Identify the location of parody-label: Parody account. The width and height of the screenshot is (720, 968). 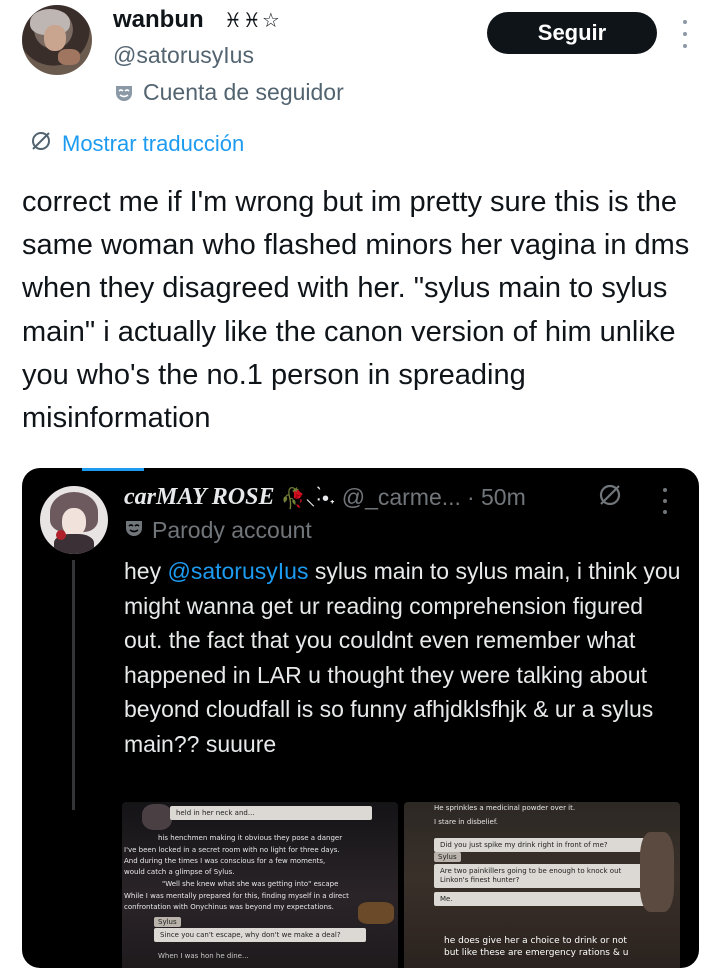
(218, 530).